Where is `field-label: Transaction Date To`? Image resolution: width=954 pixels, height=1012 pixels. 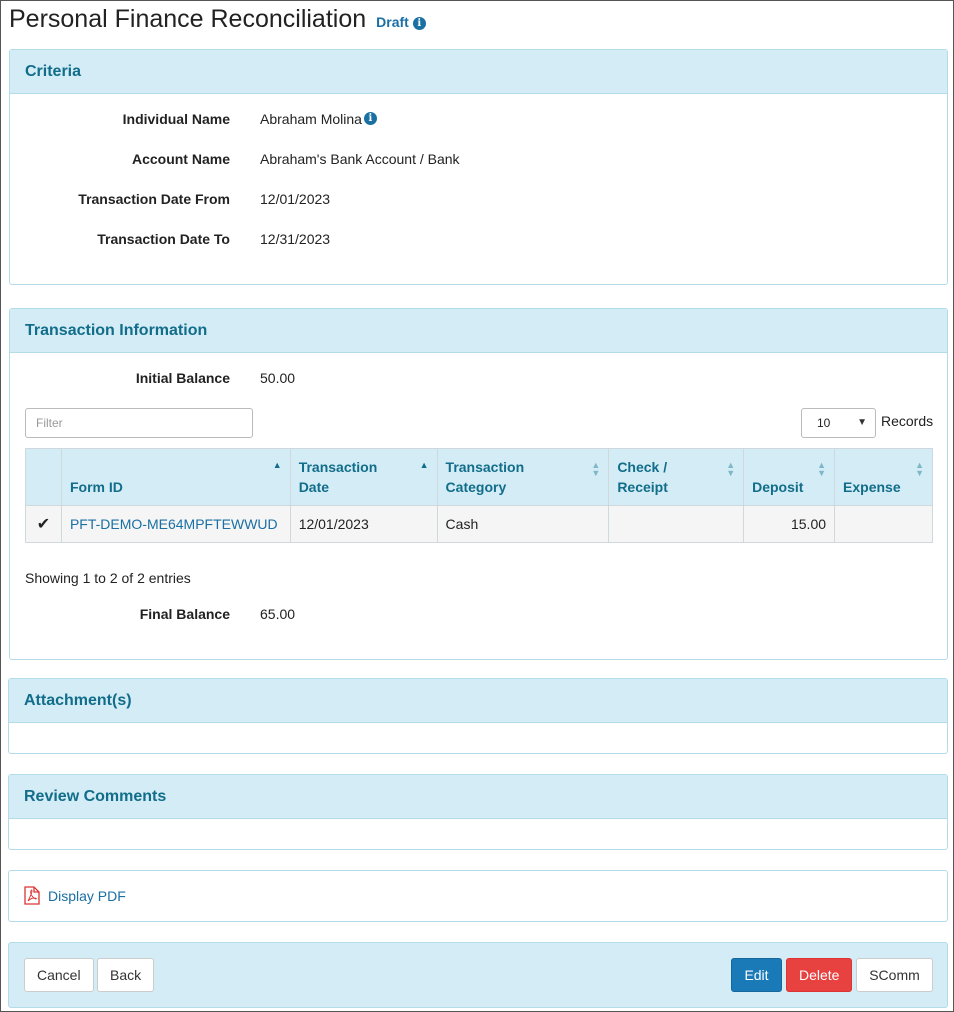
field-label: Transaction Date To is located at coordinates (163, 239).